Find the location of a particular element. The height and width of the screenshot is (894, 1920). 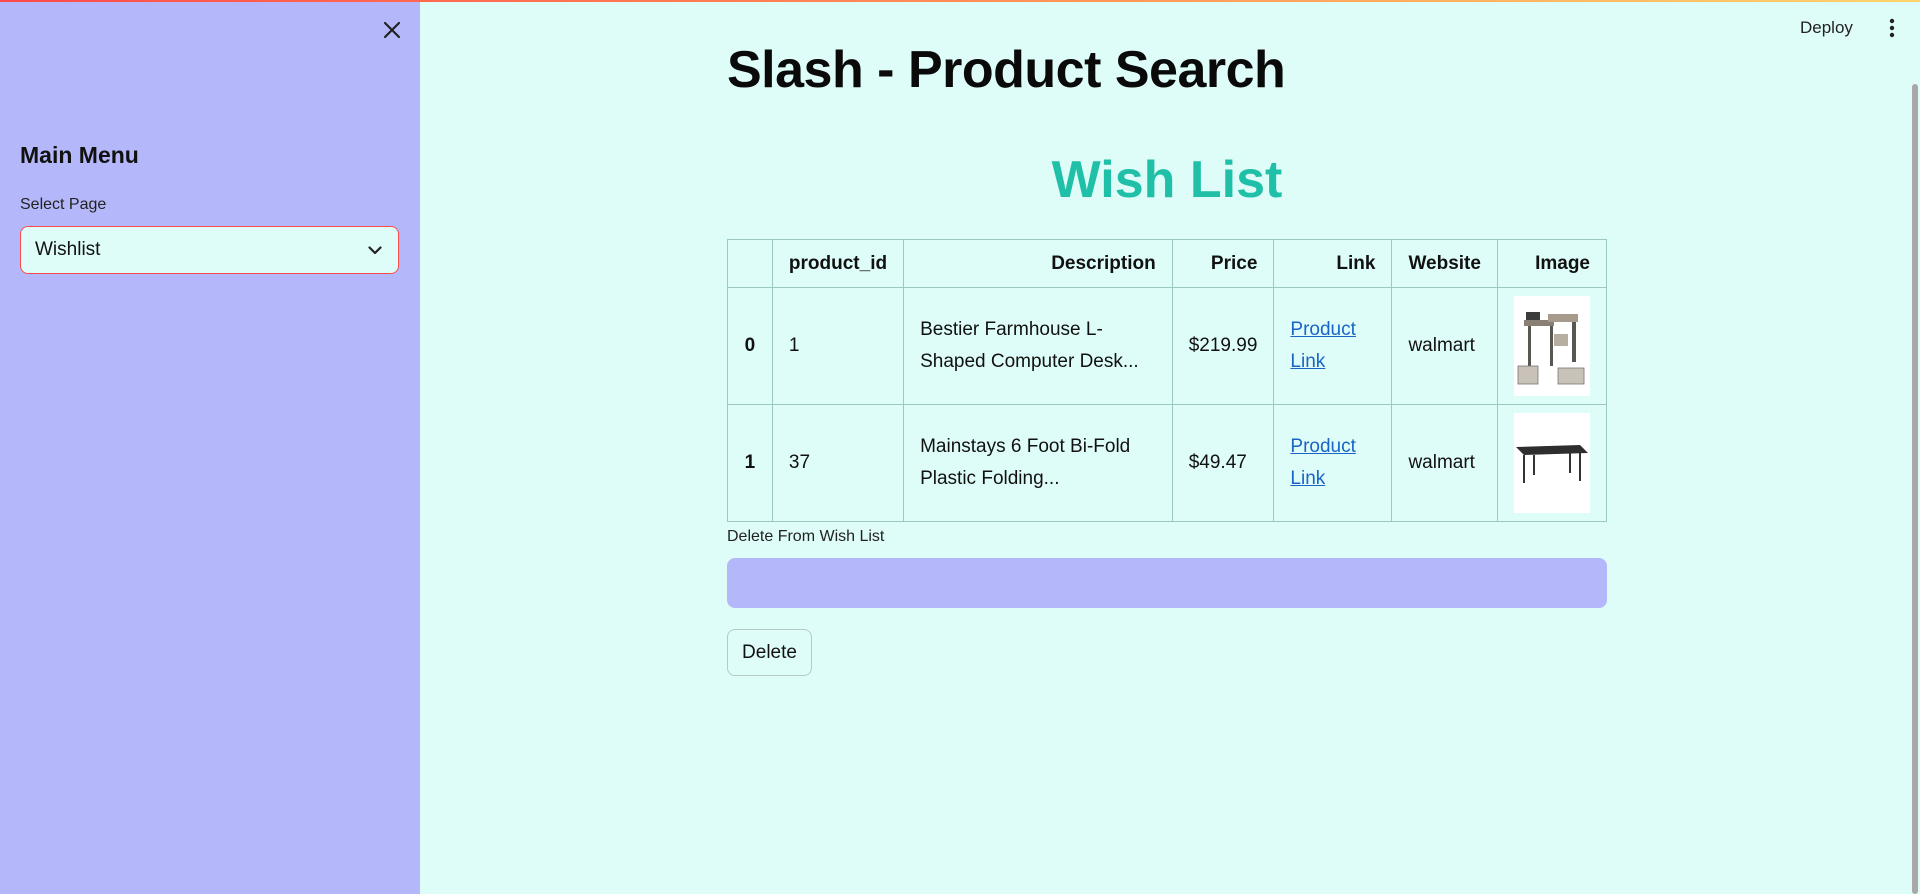

kebab-menu-icon is located at coordinates (1892, 28).